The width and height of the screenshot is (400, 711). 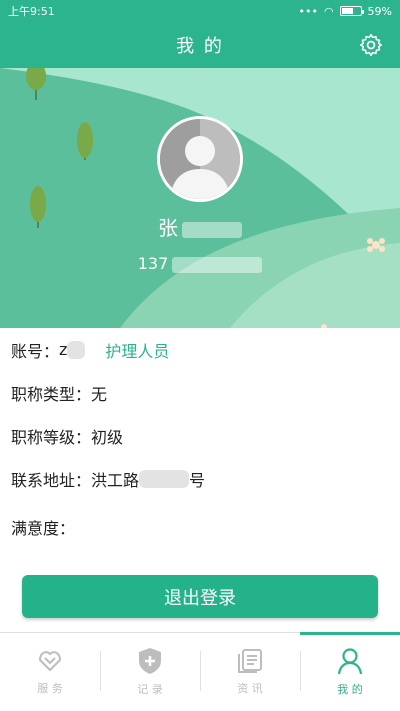 What do you see at coordinates (328, 11) in the screenshot?
I see `wifi-icon: ◠` at bounding box center [328, 11].